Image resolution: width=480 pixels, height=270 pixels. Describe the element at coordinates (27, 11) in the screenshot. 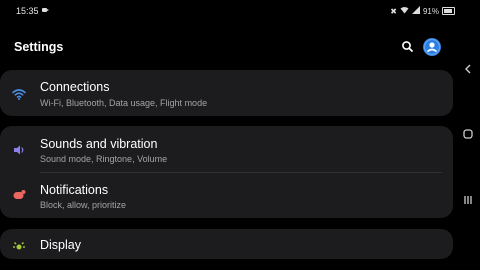

I see `status-time: 15:35` at that location.